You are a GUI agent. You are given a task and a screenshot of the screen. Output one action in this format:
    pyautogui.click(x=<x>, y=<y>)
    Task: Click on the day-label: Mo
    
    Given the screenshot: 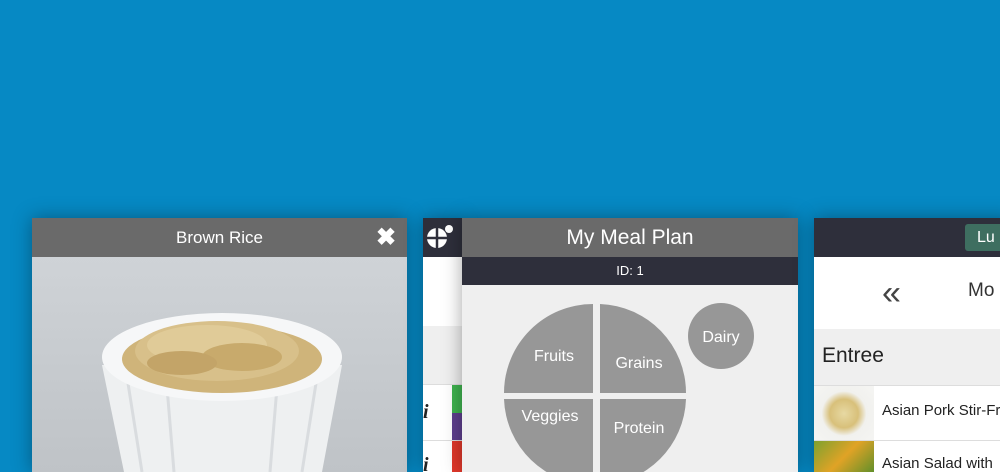 What is the action you would take?
    pyautogui.click(x=981, y=290)
    